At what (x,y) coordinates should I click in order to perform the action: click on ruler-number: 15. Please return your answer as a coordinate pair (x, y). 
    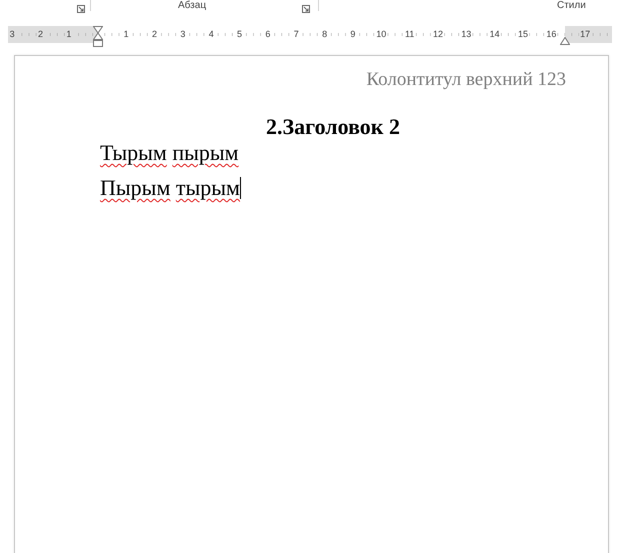
    Looking at the image, I should click on (522, 34).